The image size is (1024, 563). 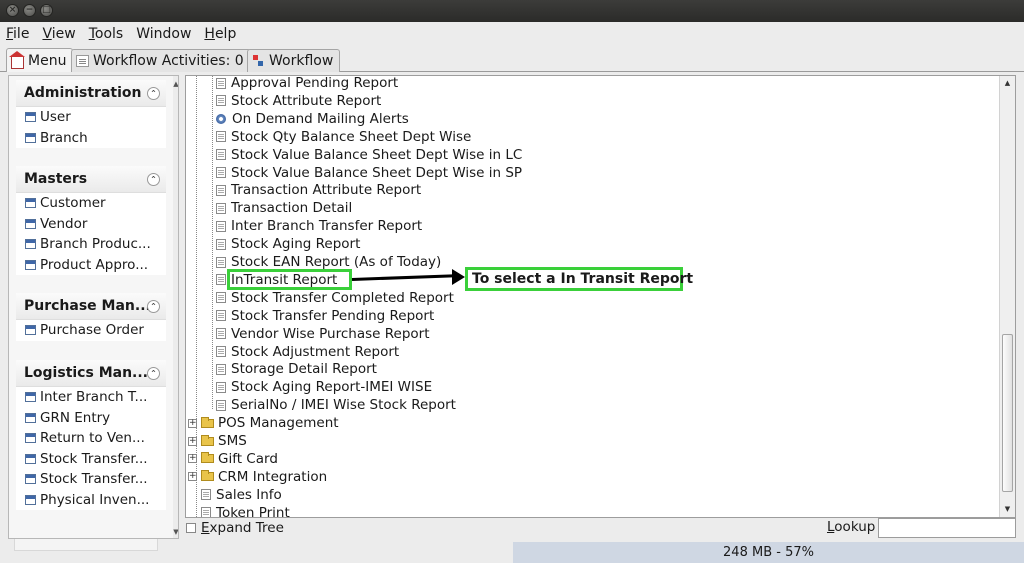 What do you see at coordinates (91, 373) in the screenshot?
I see `section-header: Logistics Man... ⌃` at bounding box center [91, 373].